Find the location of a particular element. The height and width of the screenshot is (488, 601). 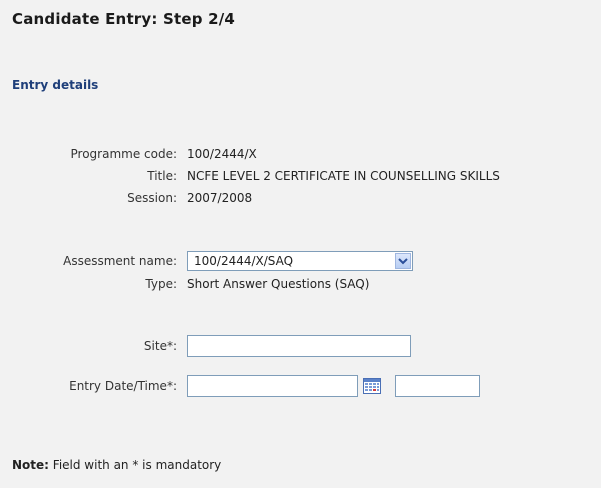

assessment-name-selected: 100/2444/X/SAQ is located at coordinates (244, 261).